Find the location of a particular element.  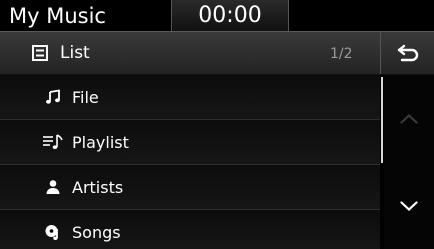

page-indicator: 1/2 is located at coordinates (341, 54).